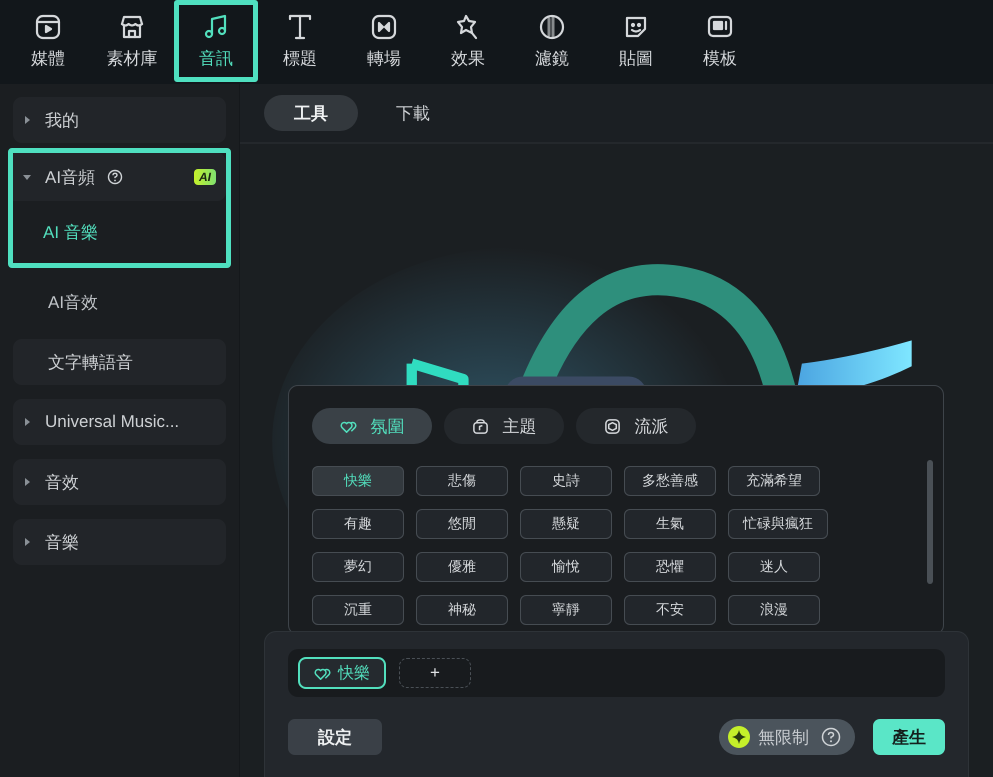  Describe the element at coordinates (358, 524) in the screenshot. I see `mood-tag: 有趣` at that location.